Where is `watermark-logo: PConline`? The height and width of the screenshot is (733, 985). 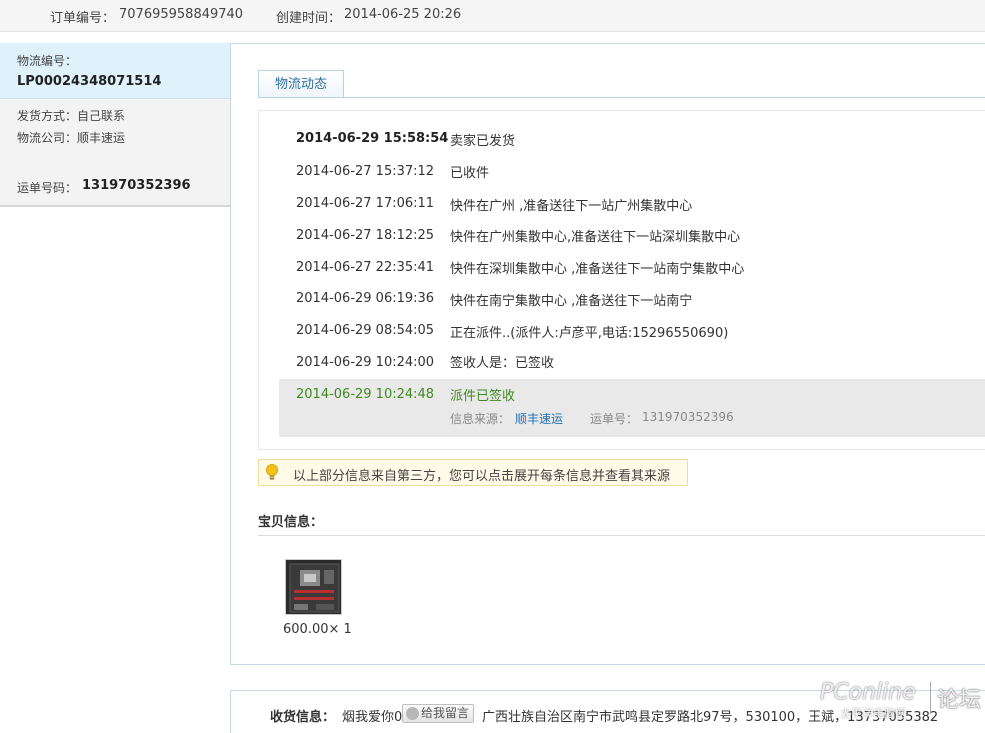 watermark-logo: PConline is located at coordinates (868, 692).